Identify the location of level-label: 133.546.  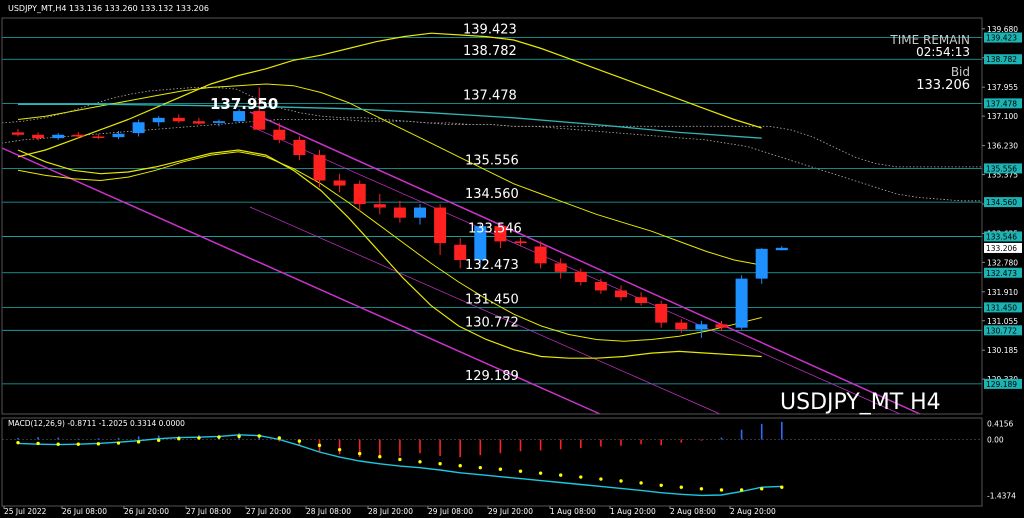
(495, 228).